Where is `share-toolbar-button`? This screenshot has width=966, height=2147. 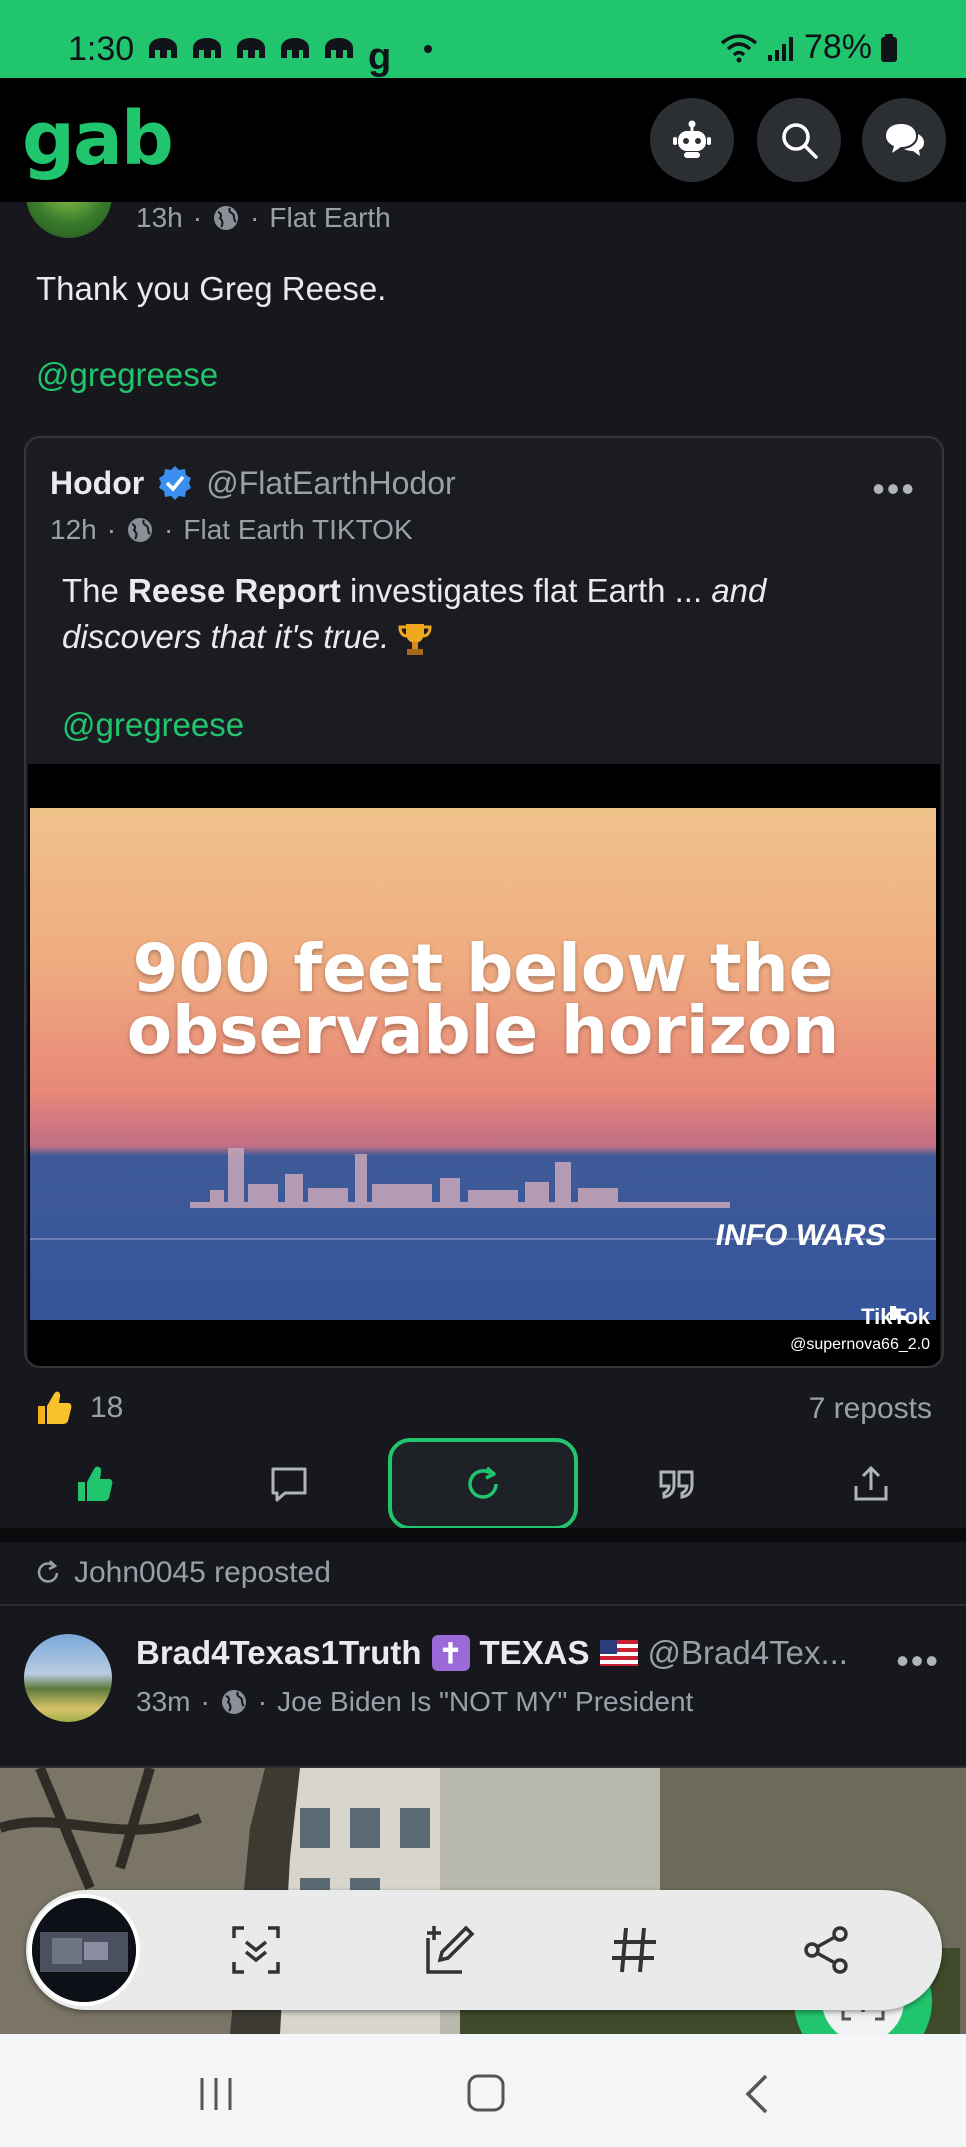
share-toolbar-button is located at coordinates (826, 1950).